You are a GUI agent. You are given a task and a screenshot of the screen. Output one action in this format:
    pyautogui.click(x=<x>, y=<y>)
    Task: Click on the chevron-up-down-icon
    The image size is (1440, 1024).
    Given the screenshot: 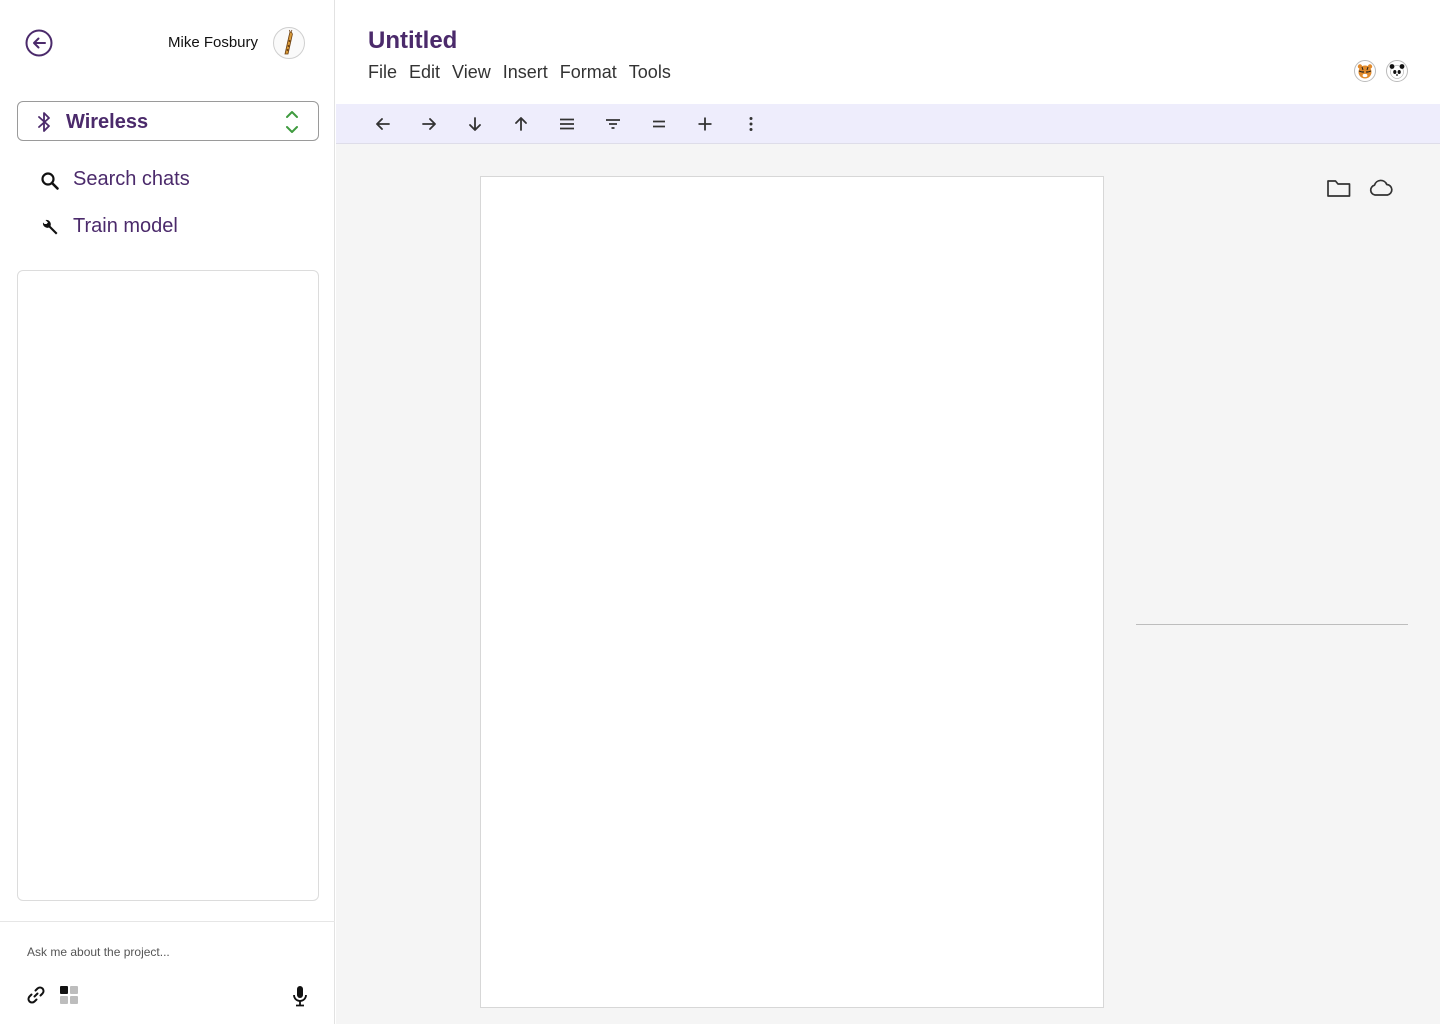 What is the action you would take?
    pyautogui.click(x=292, y=122)
    